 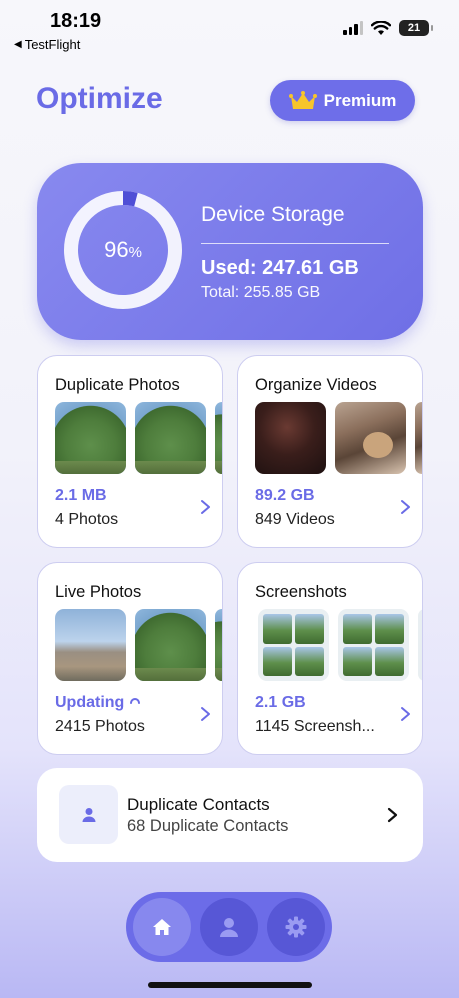 I want to click on tile-title: Organize Videos, so click(x=316, y=385).